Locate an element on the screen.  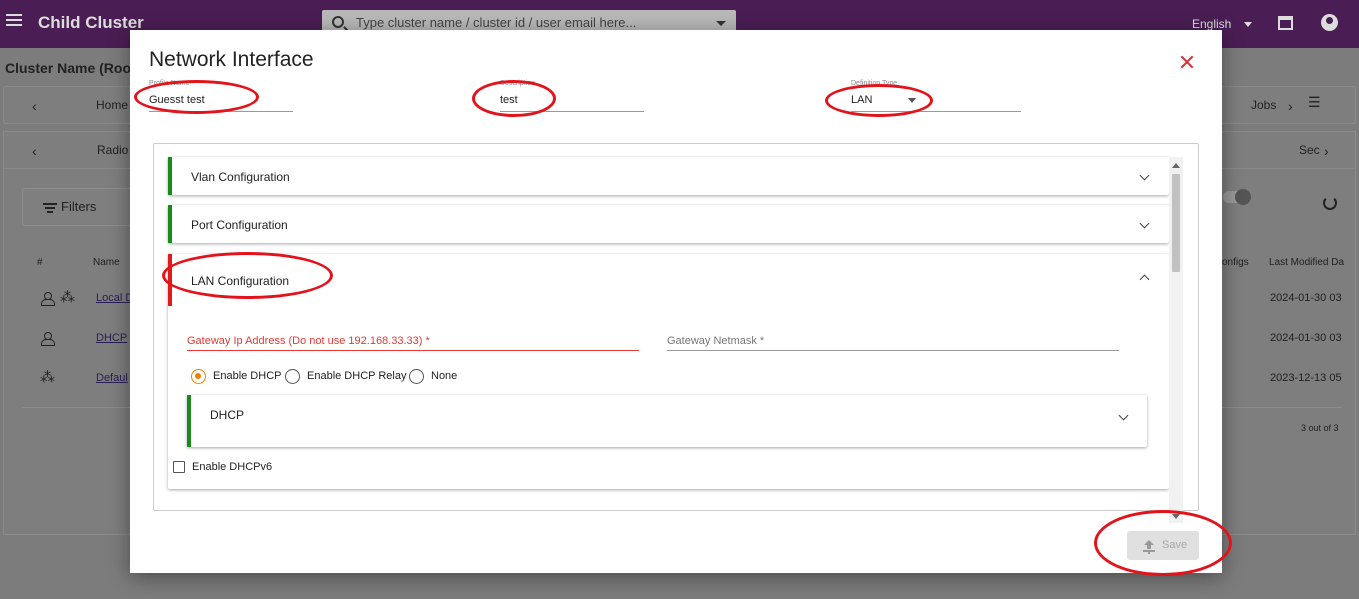
profile-name-field: Profile Name Guesst test is located at coordinates (221, 96).